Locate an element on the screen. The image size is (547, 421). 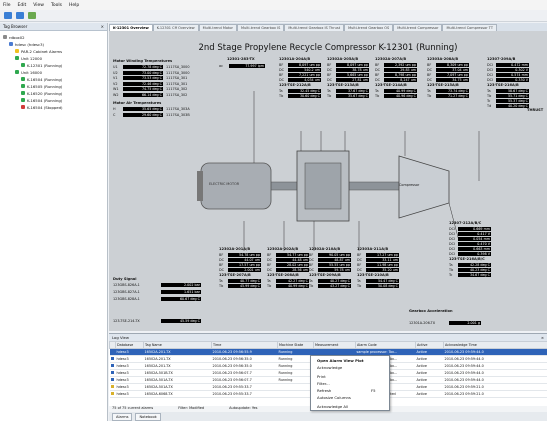
tree-node: K-12301 (Running) is located at coordinates (41, 65).